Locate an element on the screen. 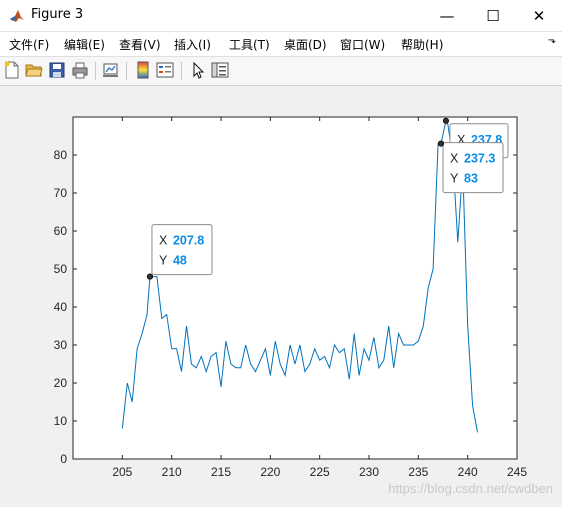  y-tick-label: 40 is located at coordinates (61, 307).